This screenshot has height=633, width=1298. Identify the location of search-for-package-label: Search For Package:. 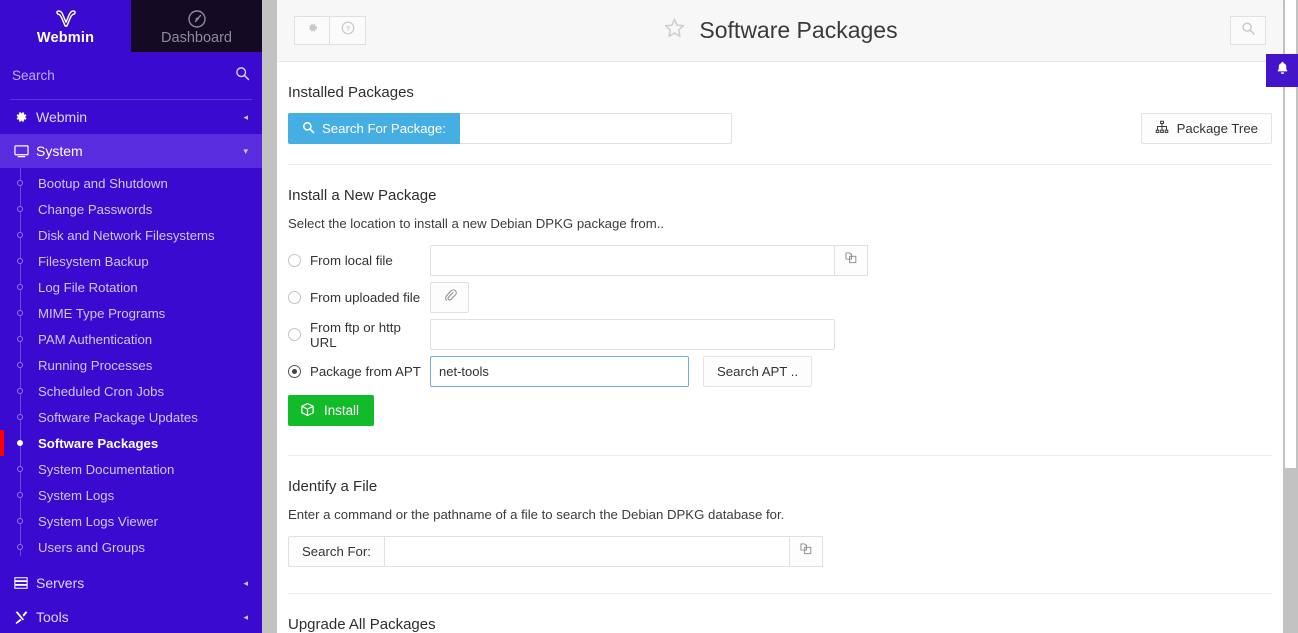
(384, 128).